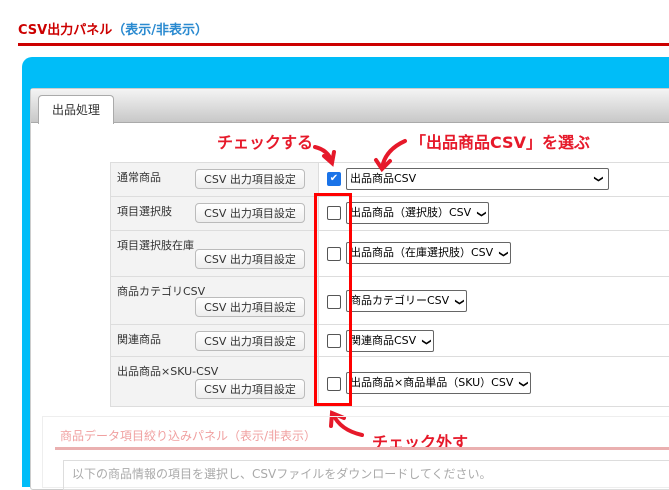 The height and width of the screenshot is (490, 669). What do you see at coordinates (333, 299) in the screenshot?
I see `highlight-box` at bounding box center [333, 299].